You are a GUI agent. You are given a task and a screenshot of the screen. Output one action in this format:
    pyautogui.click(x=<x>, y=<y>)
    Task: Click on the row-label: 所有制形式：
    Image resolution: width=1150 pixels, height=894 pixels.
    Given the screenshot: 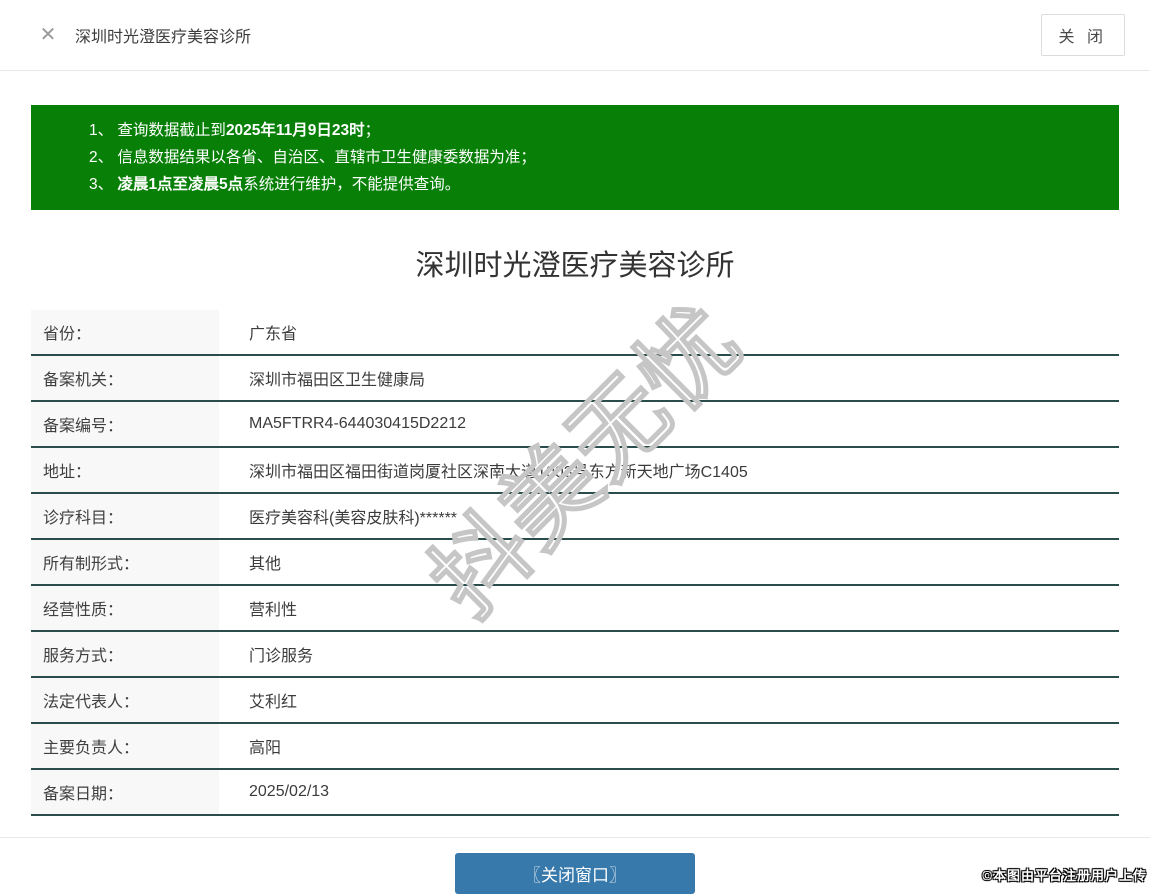 What is the action you would take?
    pyautogui.click(x=125, y=562)
    